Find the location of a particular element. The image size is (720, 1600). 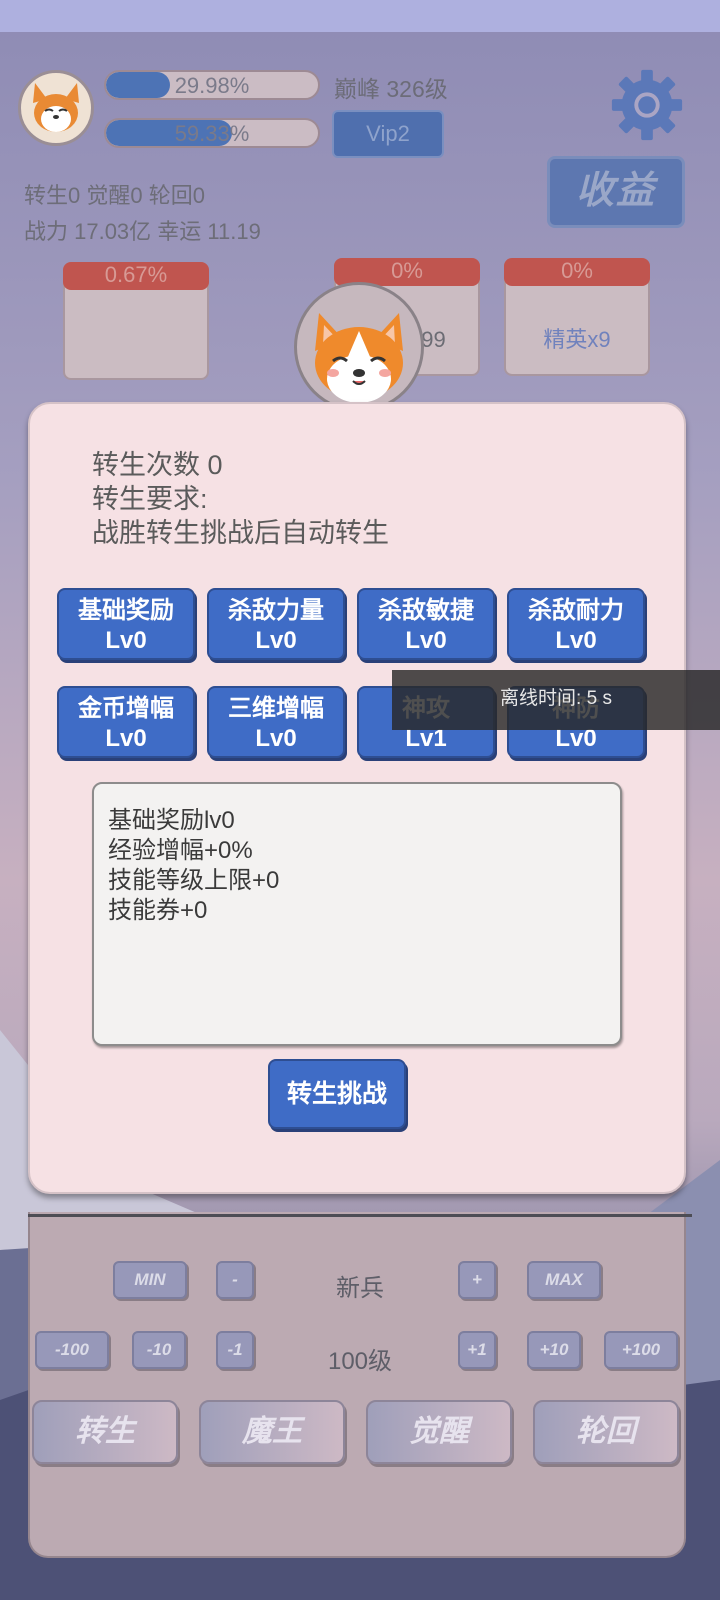

secondary-progress-text: 59.33% is located at coordinates (212, 133).